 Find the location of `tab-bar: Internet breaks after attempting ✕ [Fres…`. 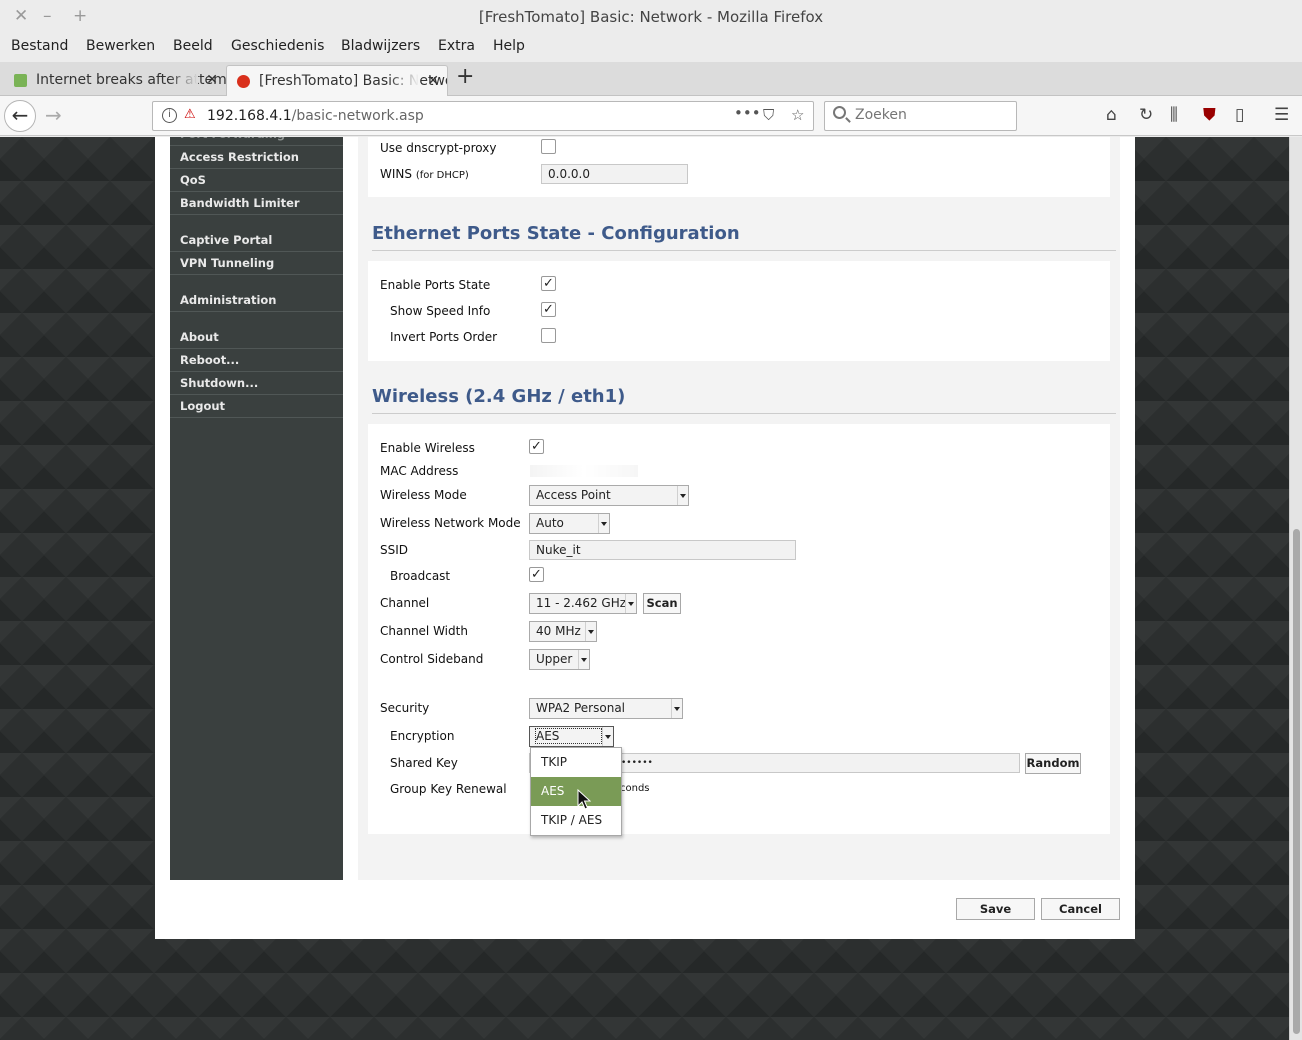

tab-bar: Internet breaks after attempting ✕ [Fres… is located at coordinates (651, 79).